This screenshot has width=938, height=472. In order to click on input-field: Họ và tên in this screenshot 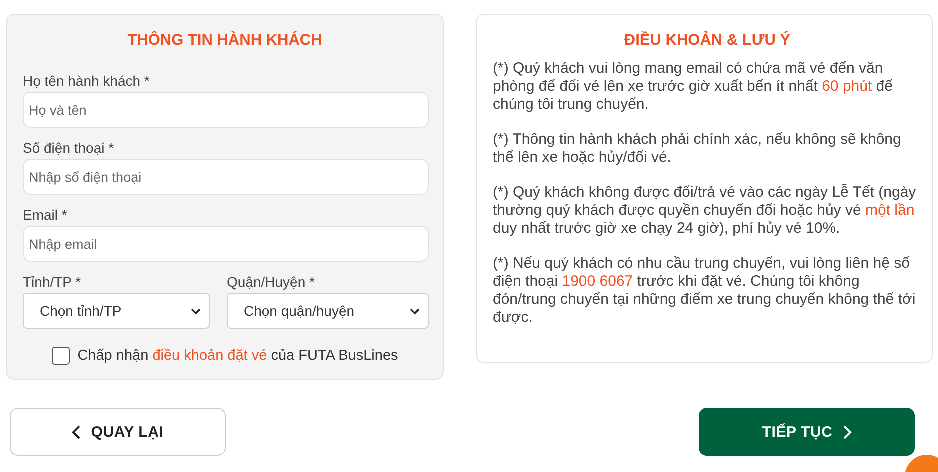, I will do `click(226, 110)`.